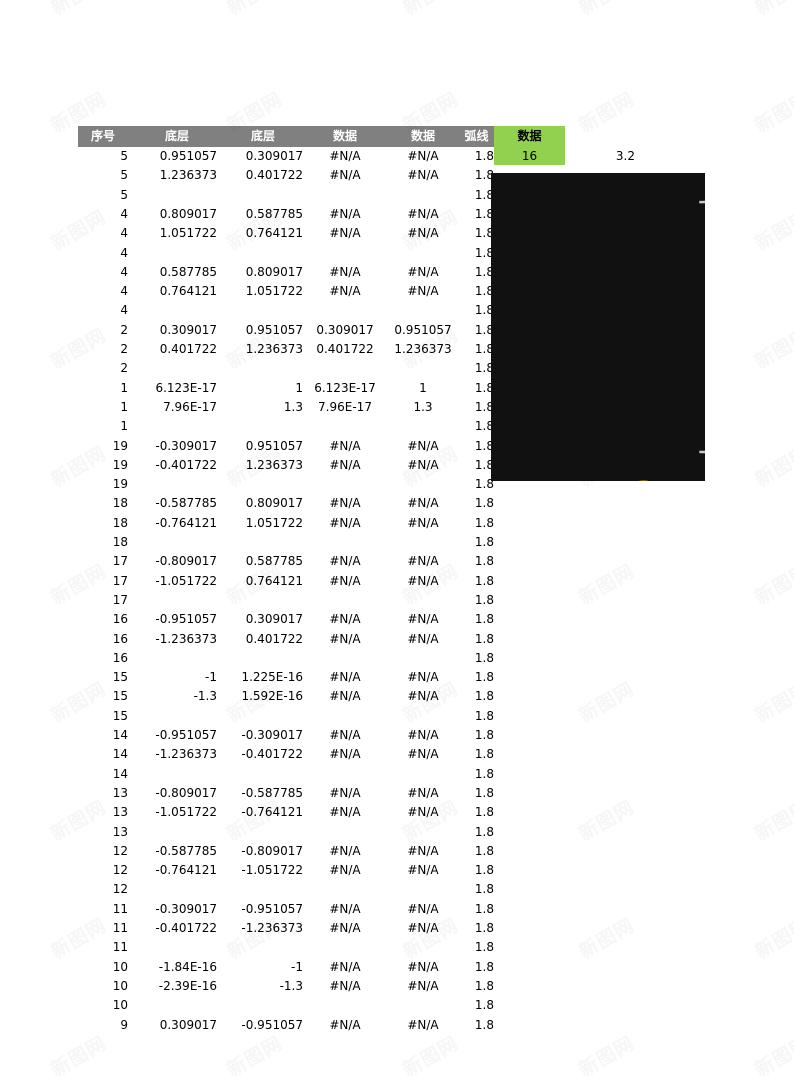 The image size is (794, 1082). What do you see at coordinates (286, 484) in the screenshot?
I see `table-row: 19 1.8` at bounding box center [286, 484].